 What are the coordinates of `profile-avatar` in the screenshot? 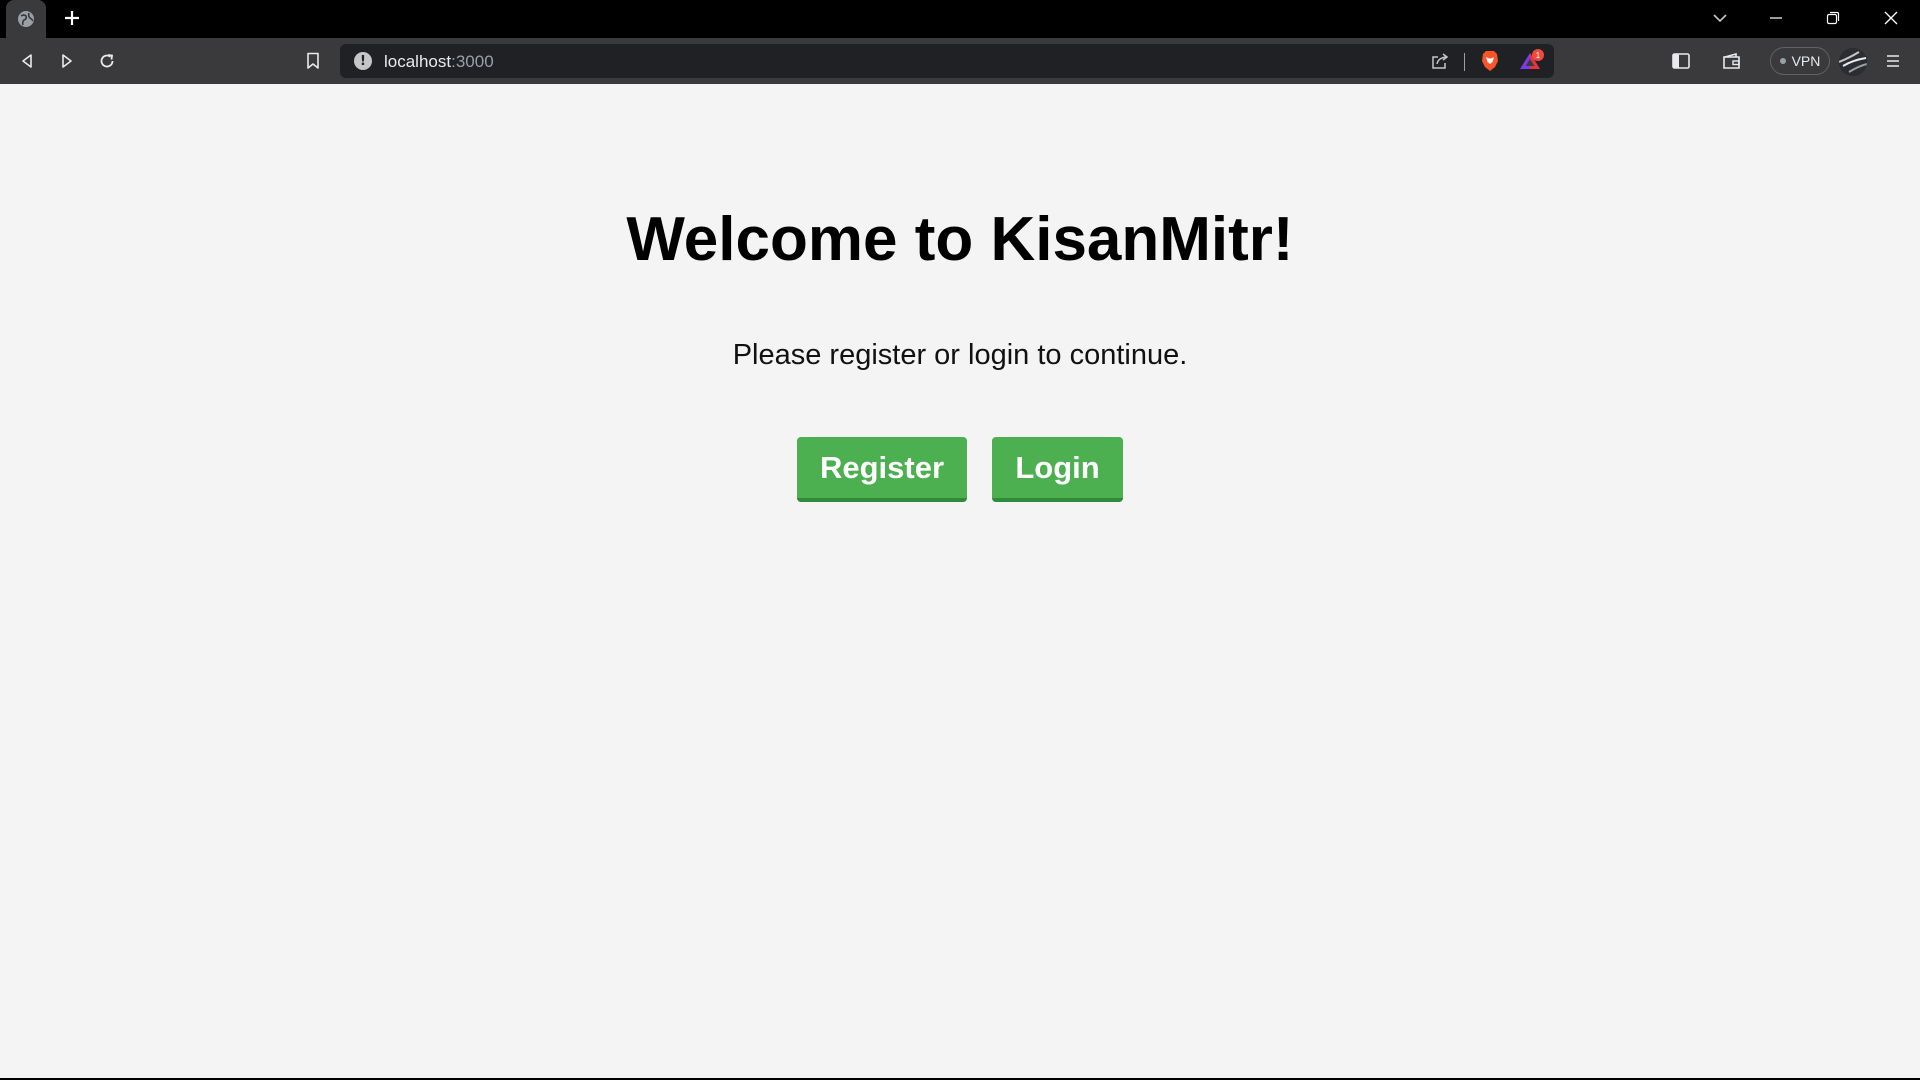 It's located at (1853, 62).